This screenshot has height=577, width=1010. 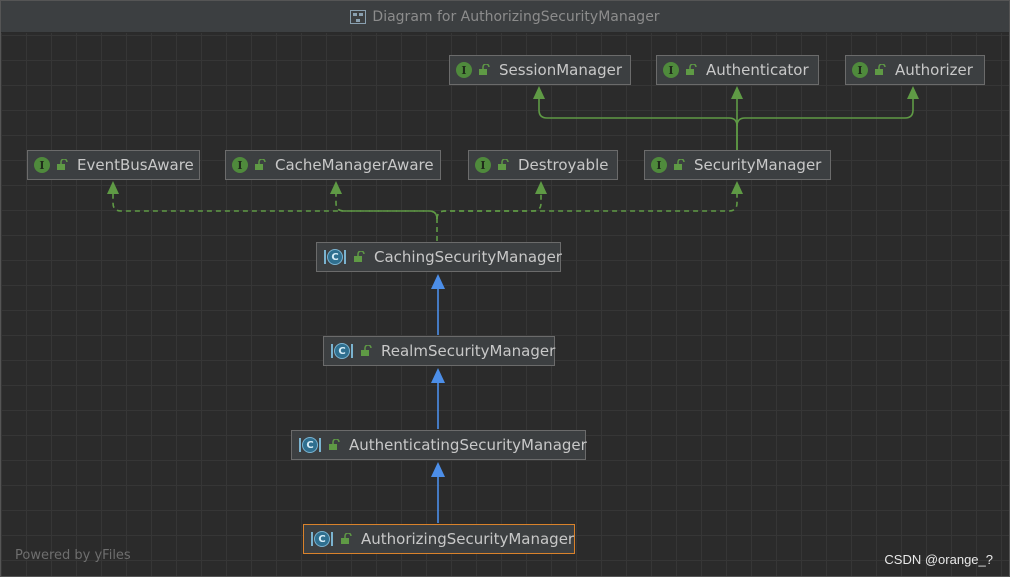 What do you see at coordinates (934, 70) in the screenshot?
I see `node-label: Authorizer` at bounding box center [934, 70].